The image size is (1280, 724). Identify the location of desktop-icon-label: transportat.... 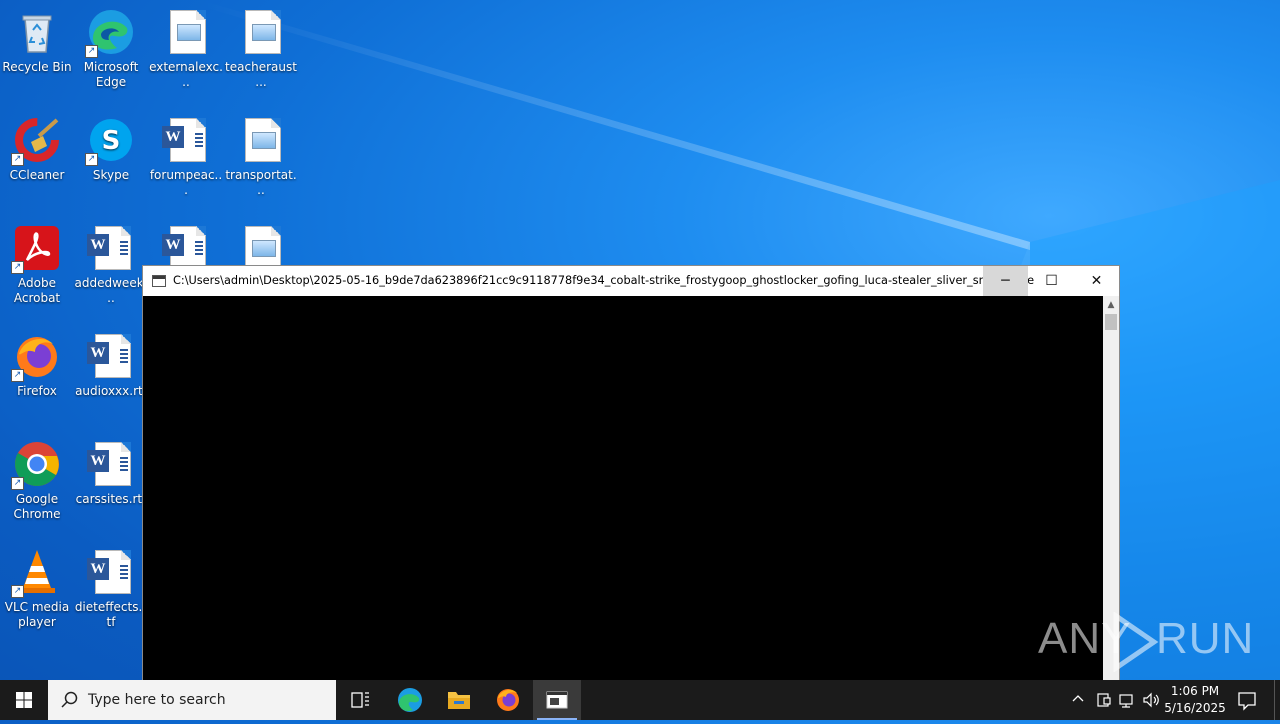
(261, 182).